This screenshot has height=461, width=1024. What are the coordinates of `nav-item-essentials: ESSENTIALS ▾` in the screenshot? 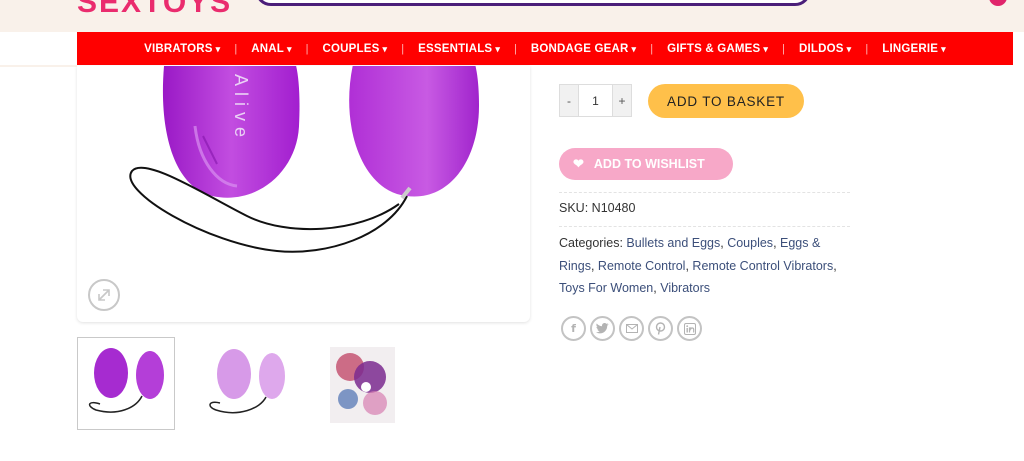 It's located at (459, 49).